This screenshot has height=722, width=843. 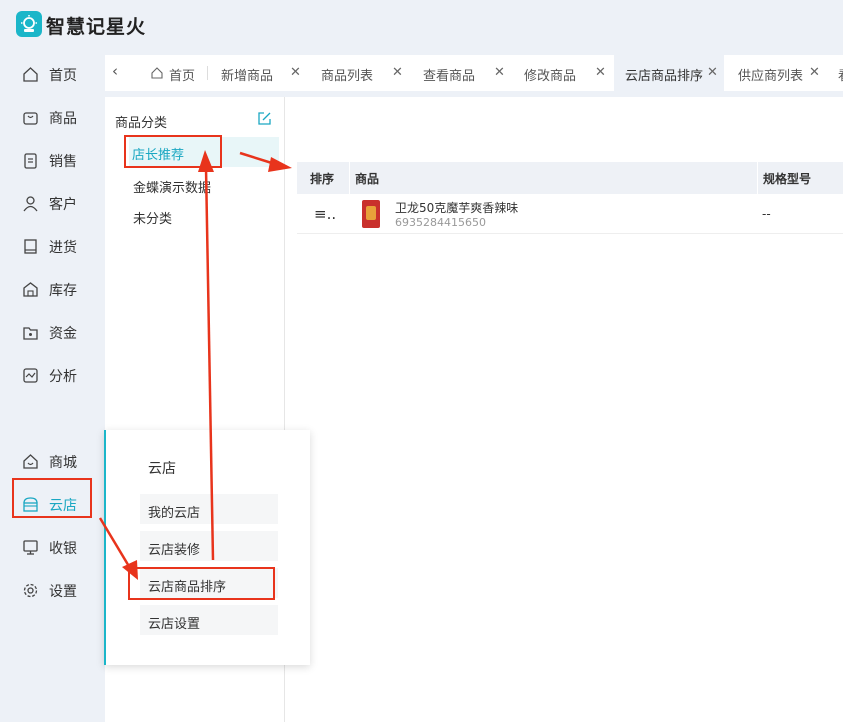 What do you see at coordinates (265, 161) in the screenshot?
I see `arrow-category-to-table` at bounding box center [265, 161].